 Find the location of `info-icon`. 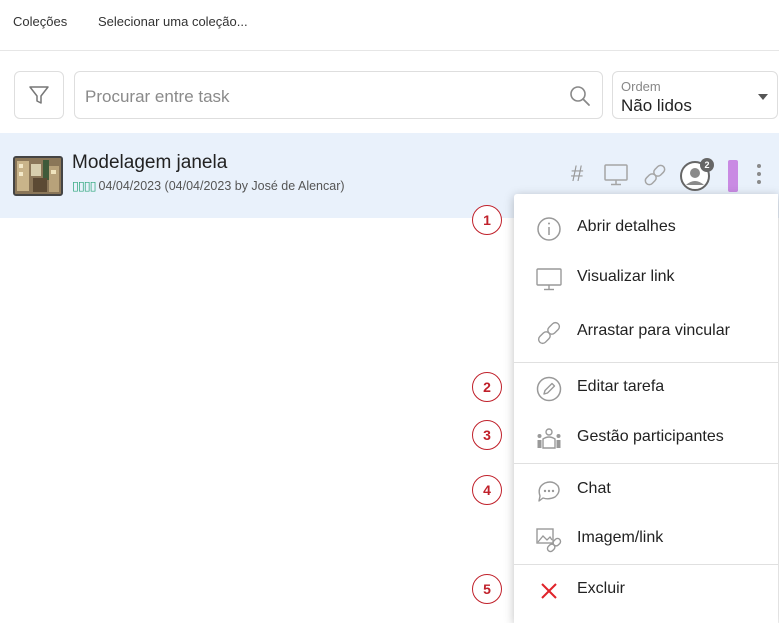

info-icon is located at coordinates (549, 229).